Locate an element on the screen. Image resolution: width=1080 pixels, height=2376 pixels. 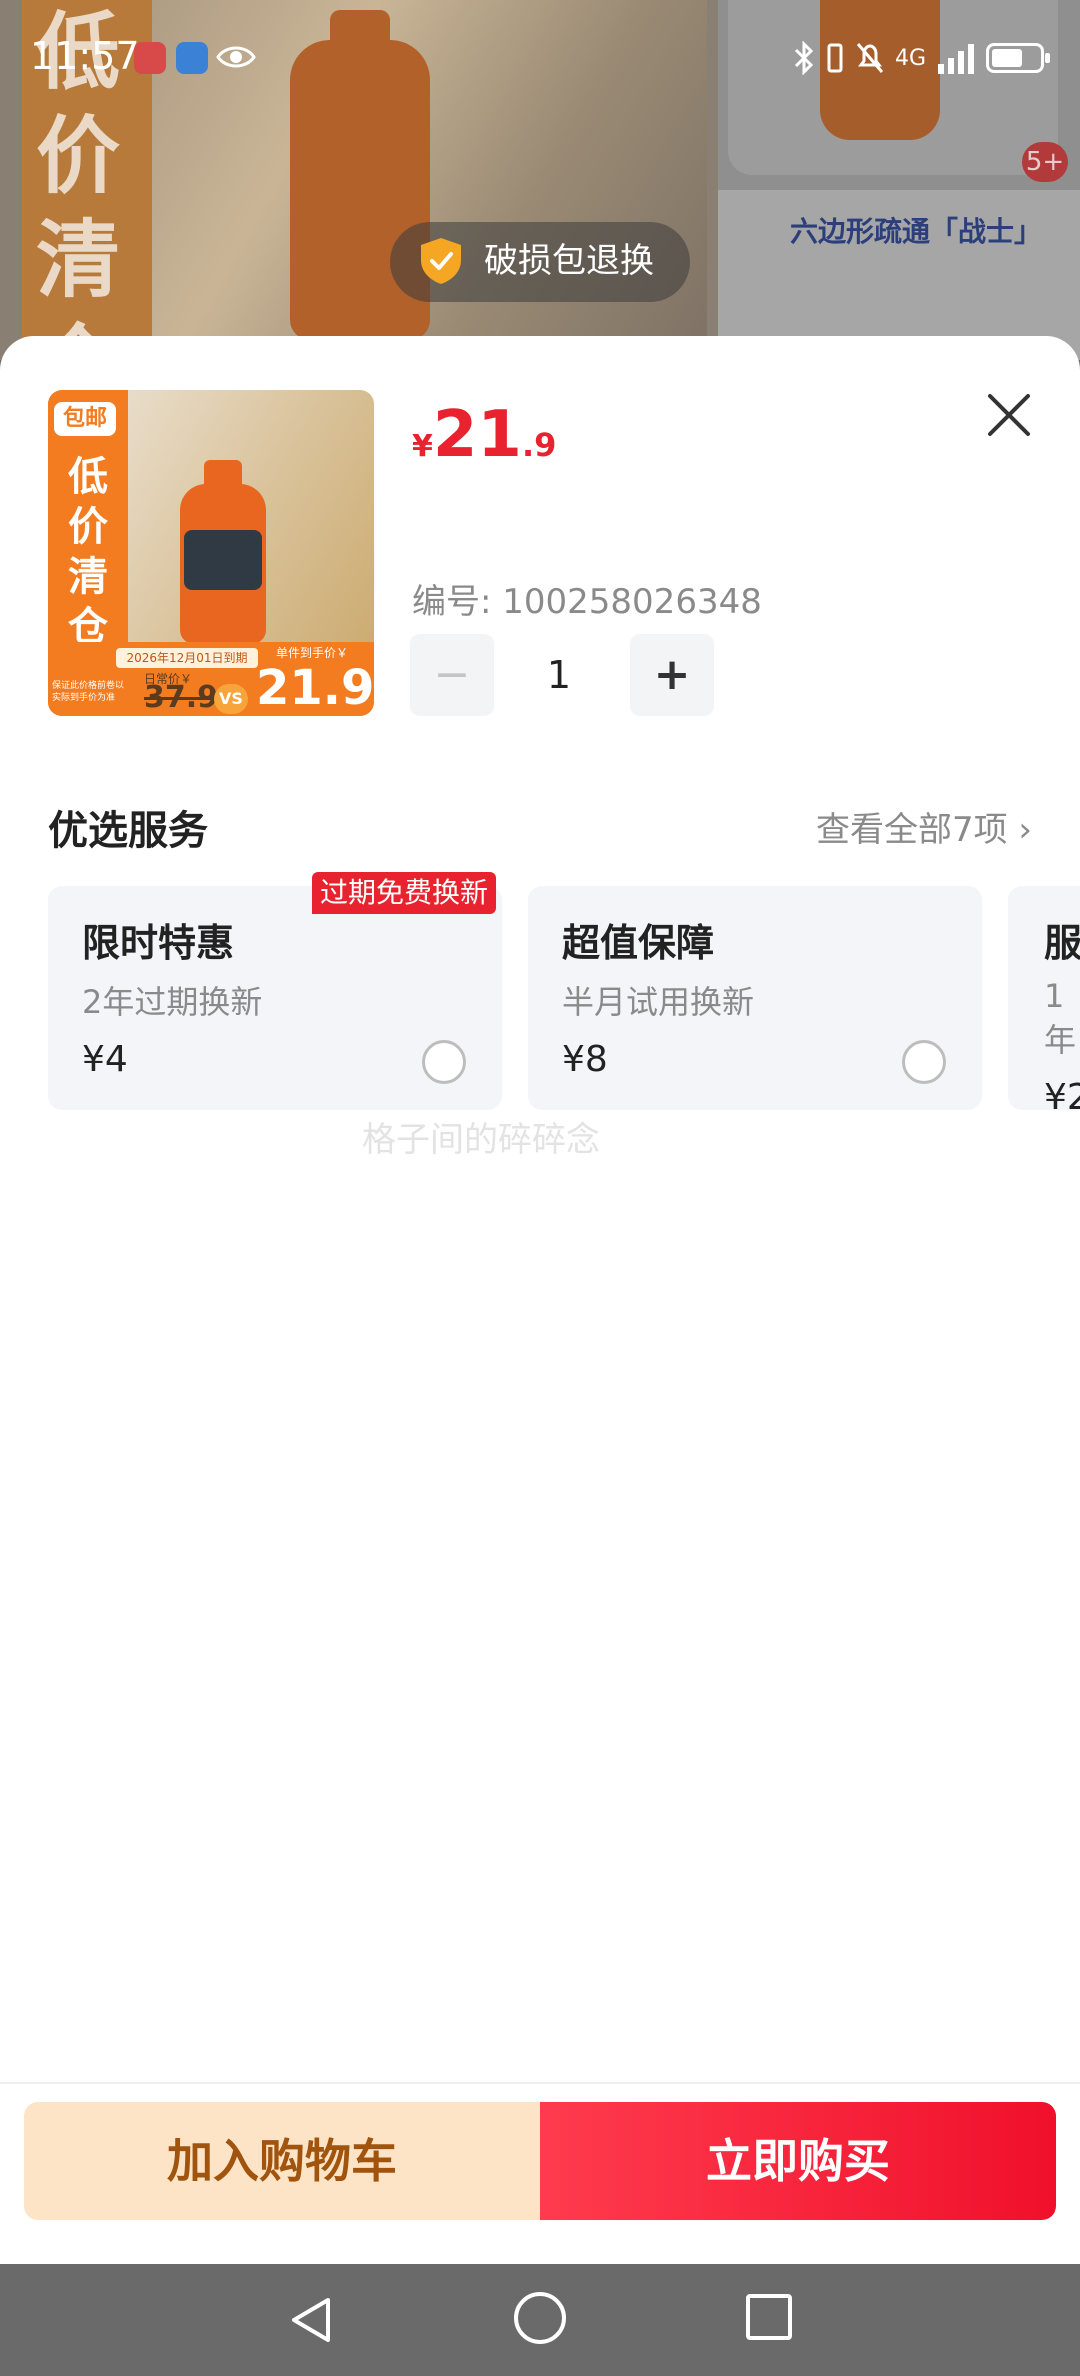
signal-icon is located at coordinates (956, 59).